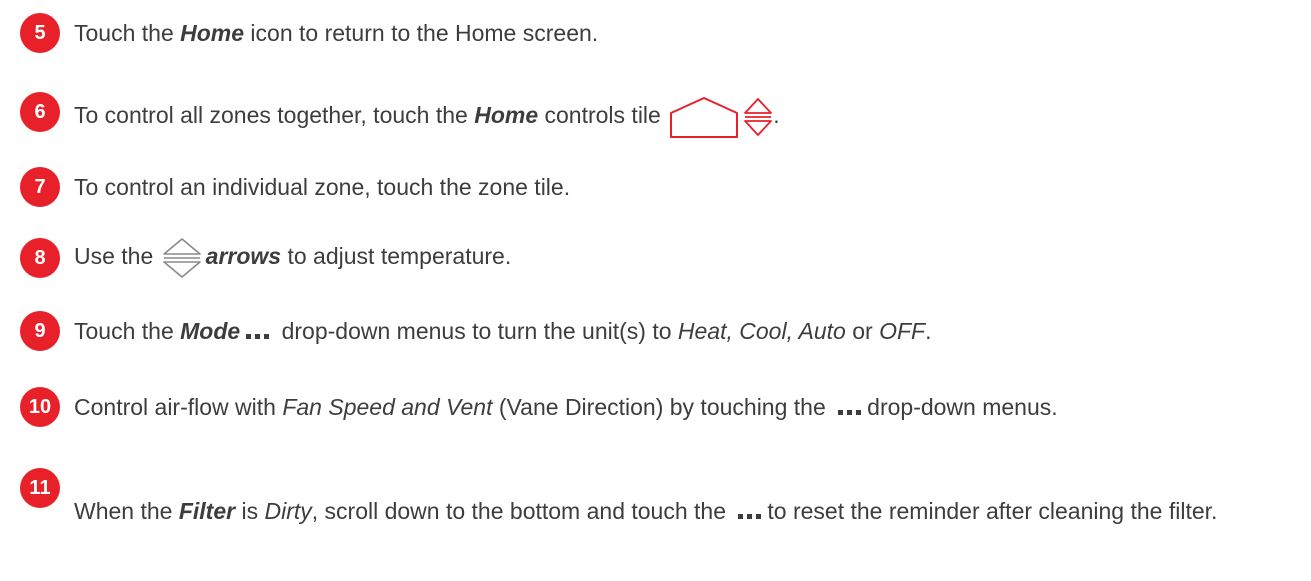 The width and height of the screenshot is (1311, 581). What do you see at coordinates (40, 112) in the screenshot?
I see `step-number-badge: 6` at bounding box center [40, 112].